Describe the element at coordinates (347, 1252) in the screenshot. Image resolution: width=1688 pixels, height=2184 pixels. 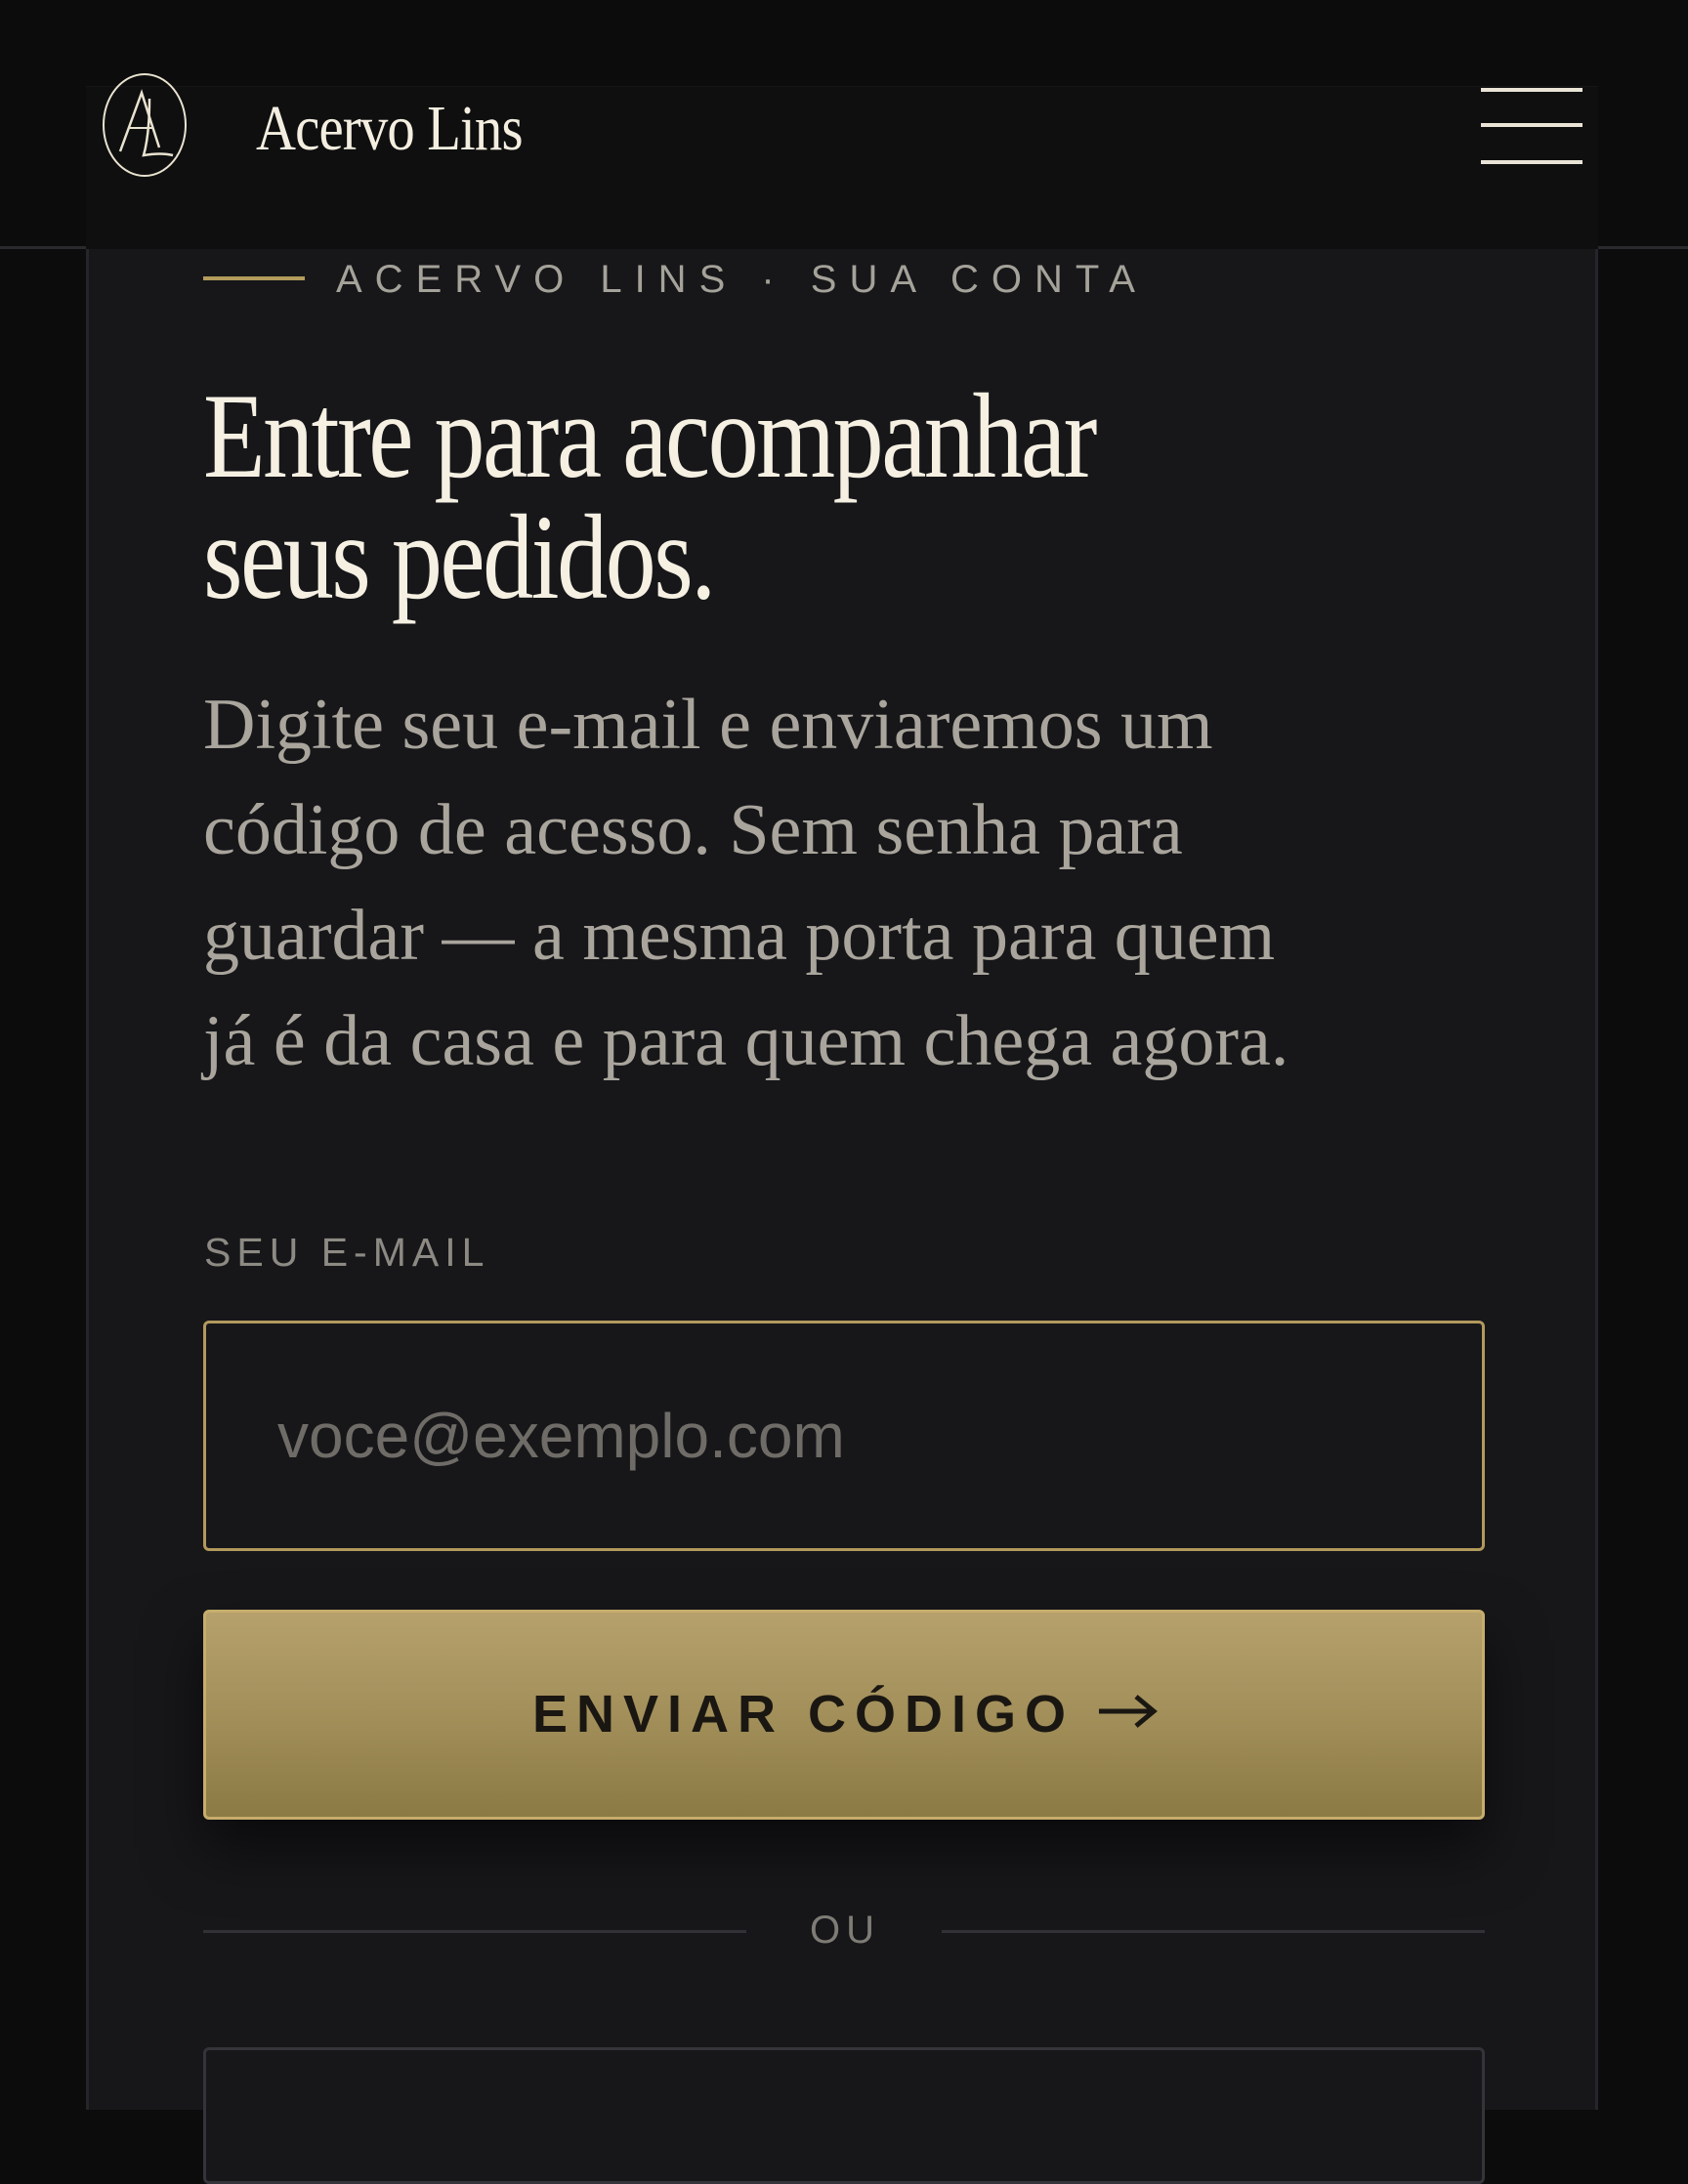
I see `email-label: SEU E-MAIL` at that location.